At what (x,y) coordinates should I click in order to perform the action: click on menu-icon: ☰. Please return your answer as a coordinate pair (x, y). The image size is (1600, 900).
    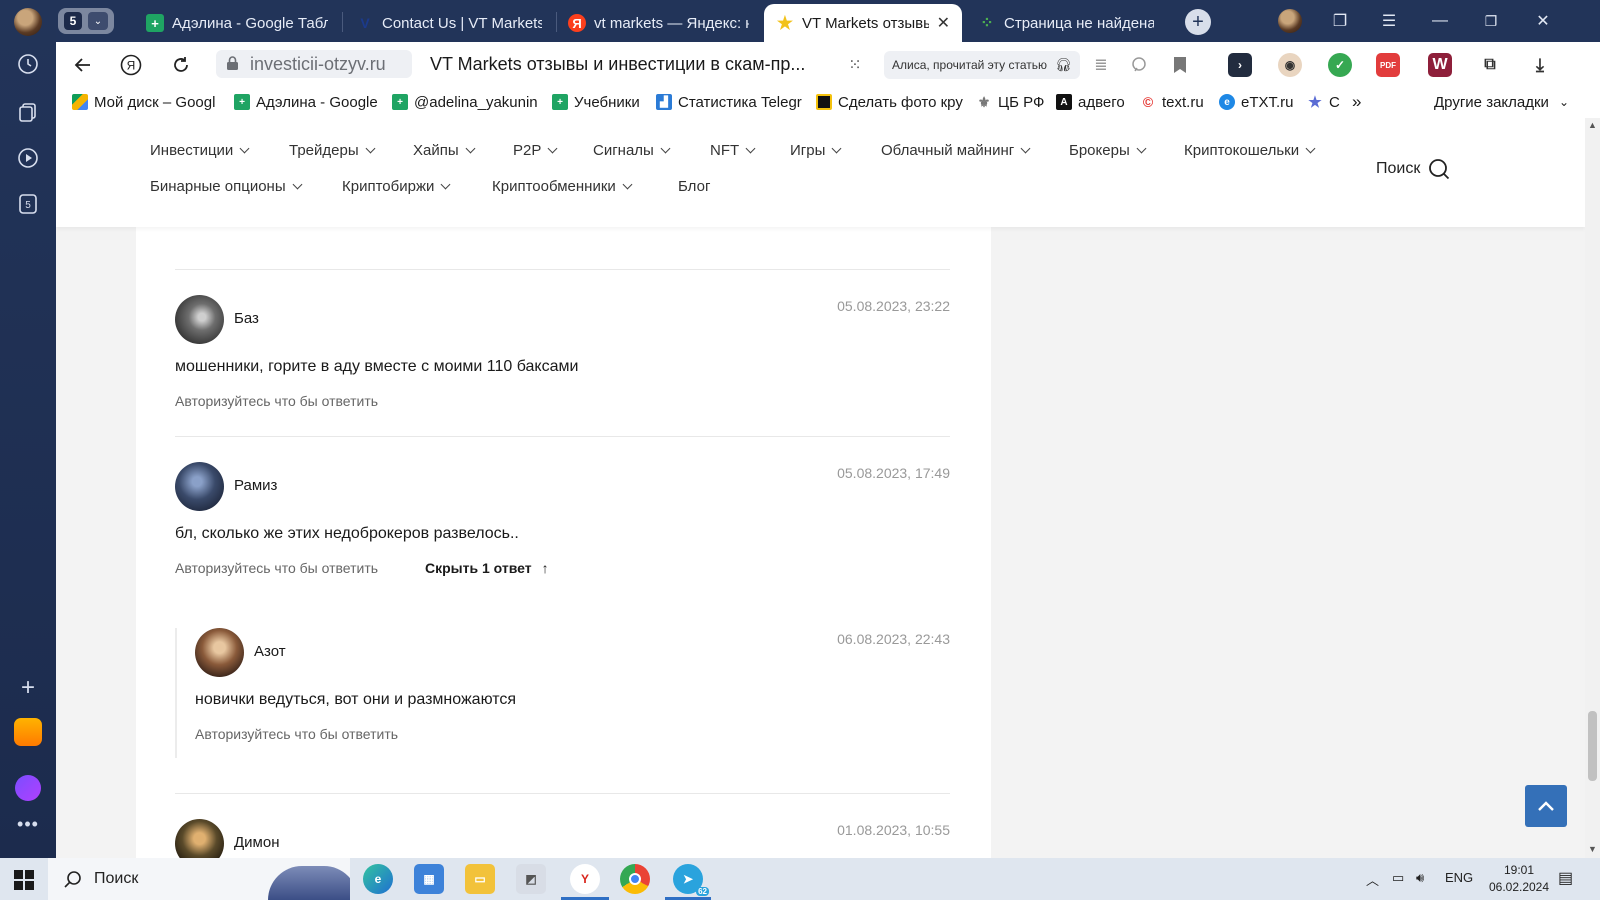
    Looking at the image, I should click on (1389, 21).